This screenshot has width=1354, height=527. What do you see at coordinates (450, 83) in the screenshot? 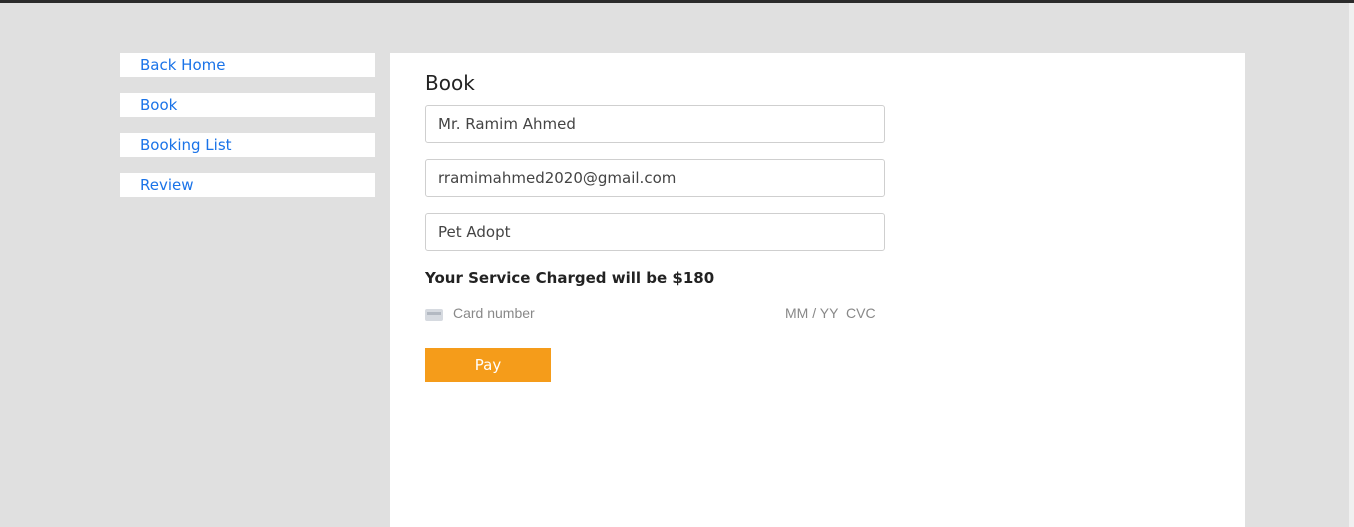
I see `page-title: Book` at bounding box center [450, 83].